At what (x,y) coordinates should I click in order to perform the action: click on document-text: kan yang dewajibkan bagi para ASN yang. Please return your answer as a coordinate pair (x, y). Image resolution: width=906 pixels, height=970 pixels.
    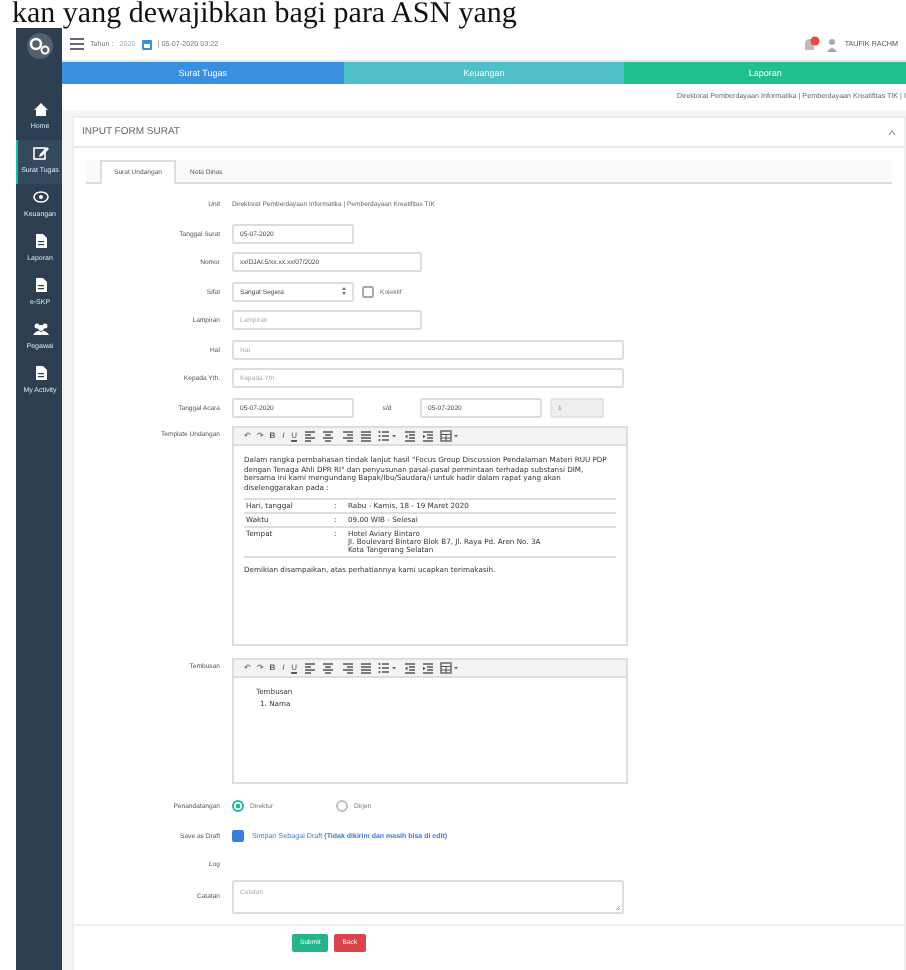
    Looking at the image, I should click on (264, 14).